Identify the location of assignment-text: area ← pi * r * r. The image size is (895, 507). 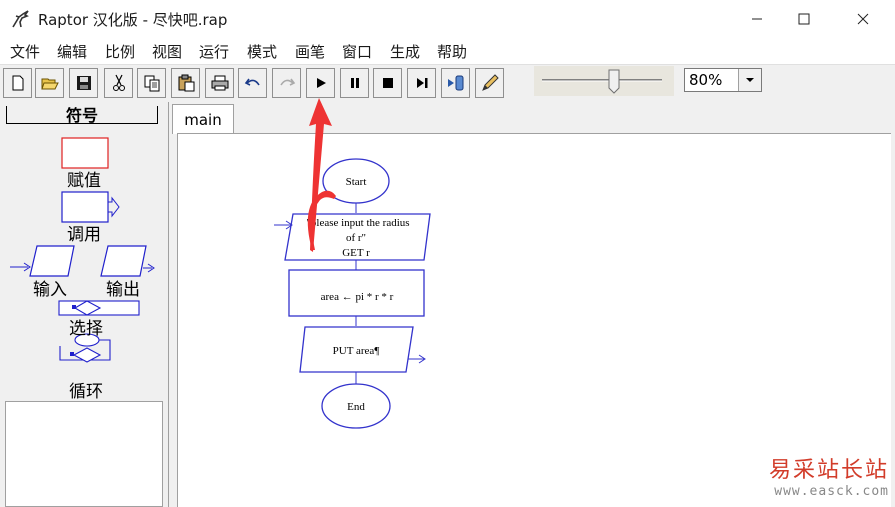
(357, 297).